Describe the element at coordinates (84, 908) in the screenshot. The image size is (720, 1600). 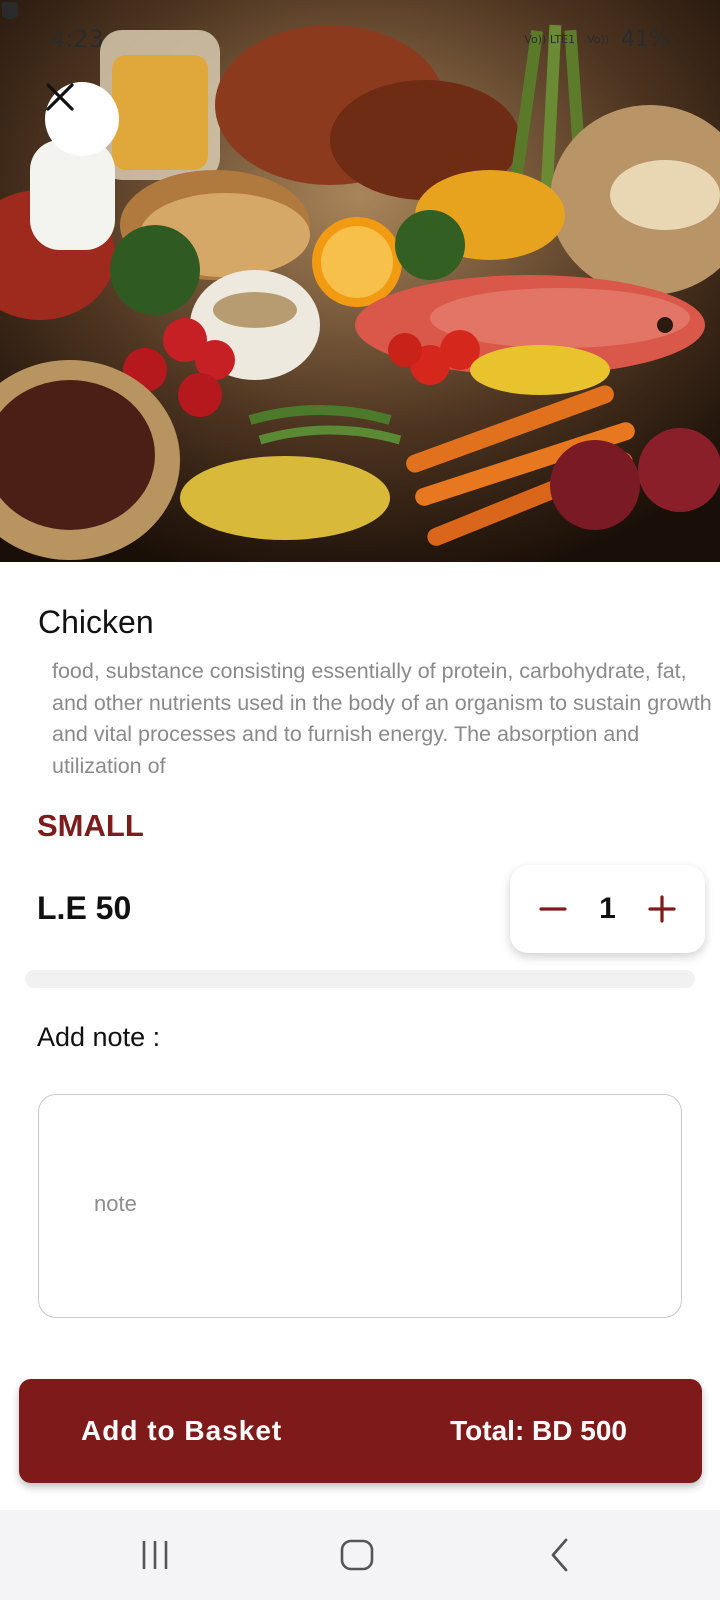
I see `product-price: L.E 50` at that location.